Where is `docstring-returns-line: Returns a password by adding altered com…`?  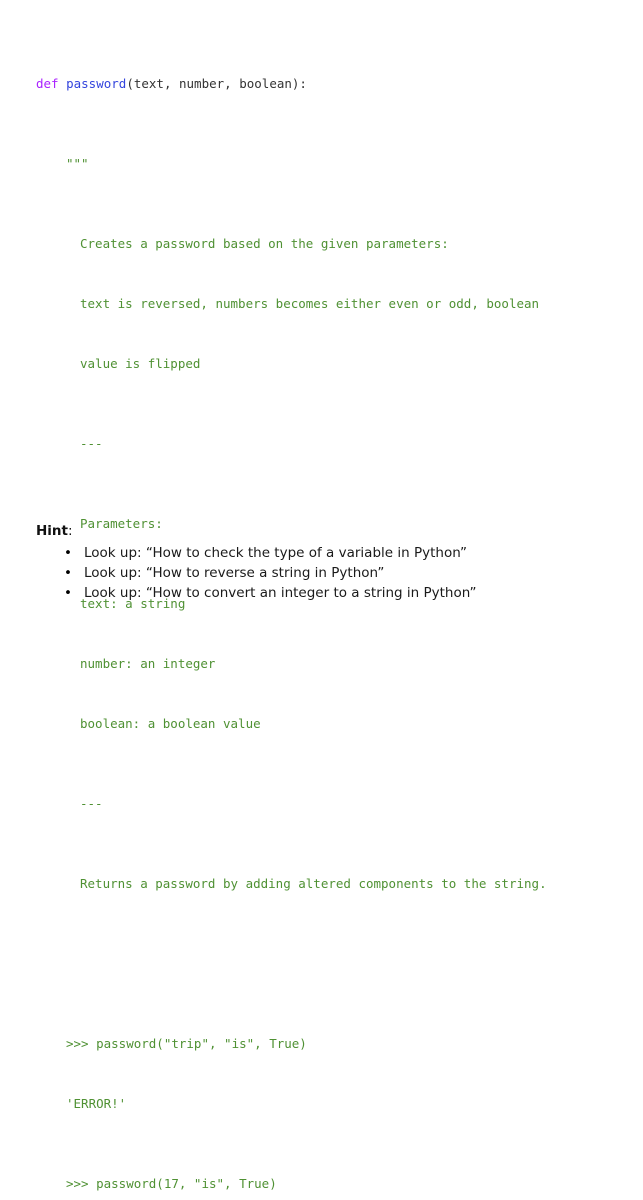 docstring-returns-line: Returns a password by adding altered com… is located at coordinates (313, 883).